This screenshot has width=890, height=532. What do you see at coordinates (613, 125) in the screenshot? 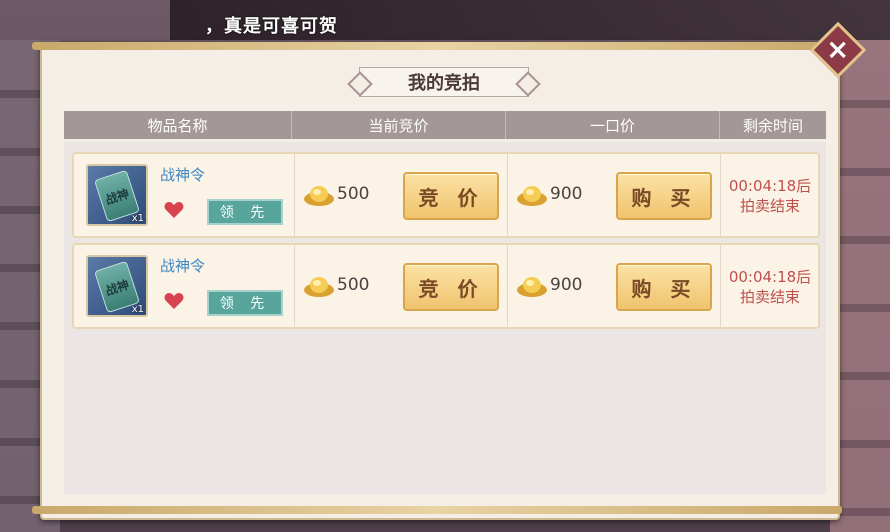
I see `header-buyout-price: 一口价` at bounding box center [613, 125].